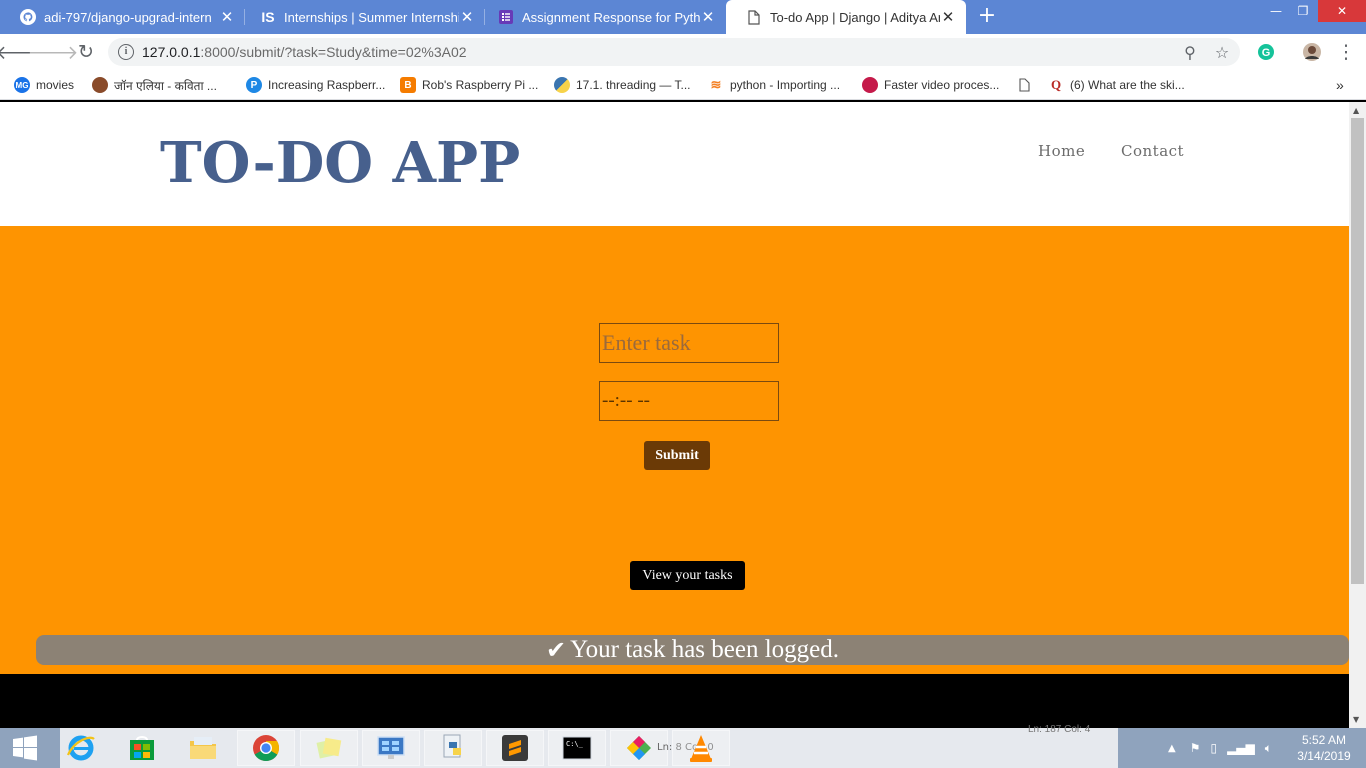  I want to click on svg-text: C:\_, so click(575, 744).